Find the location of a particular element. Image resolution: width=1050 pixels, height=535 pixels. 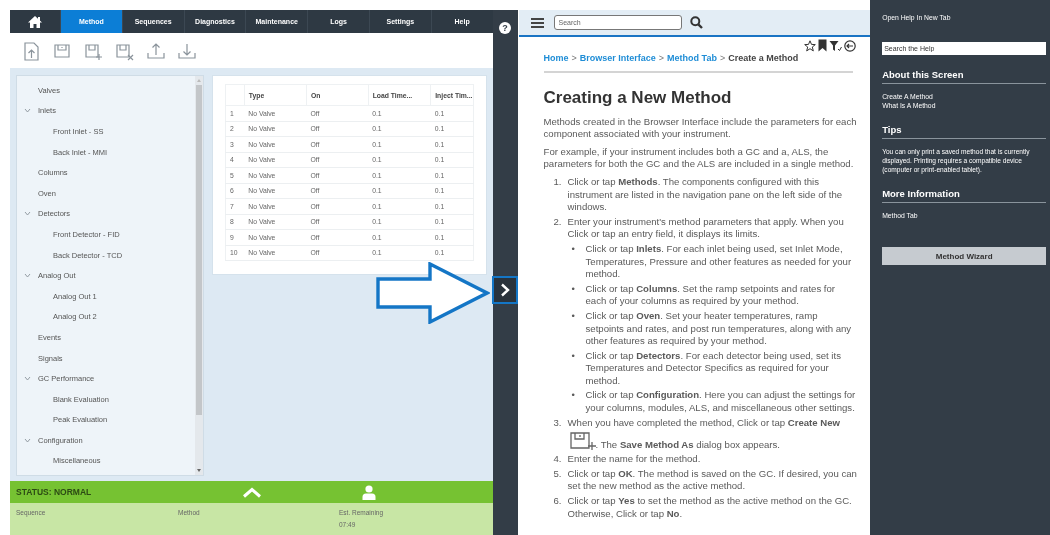

step-text: Enter the name for the method. is located at coordinates (634, 459).